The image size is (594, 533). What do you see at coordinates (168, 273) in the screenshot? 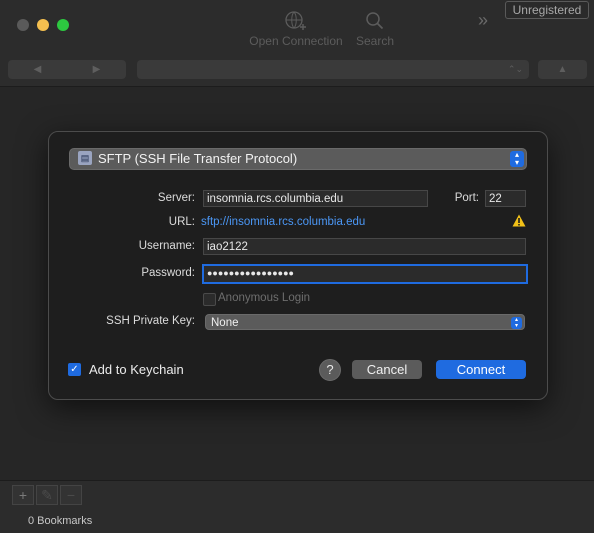
I see `password-label: Password:` at bounding box center [168, 273].